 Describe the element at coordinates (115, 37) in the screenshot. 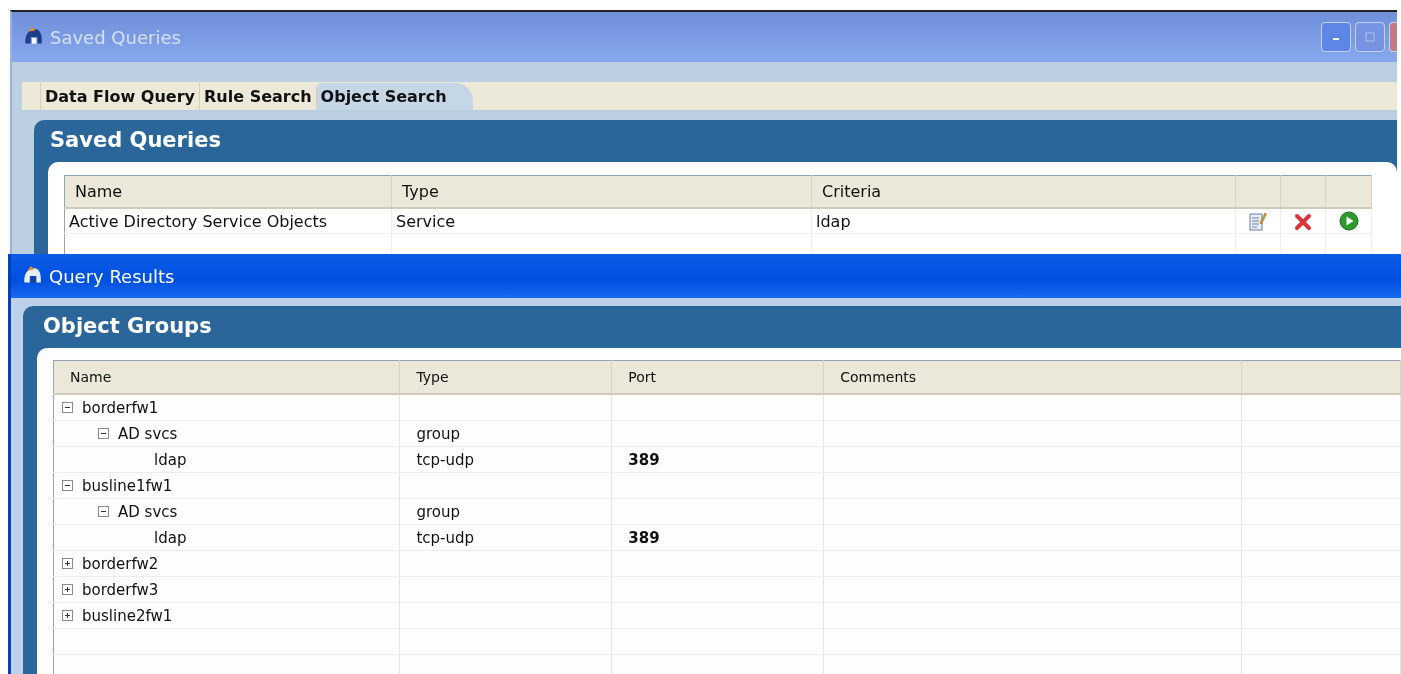

I see `window-title: Saved Queries` at that location.